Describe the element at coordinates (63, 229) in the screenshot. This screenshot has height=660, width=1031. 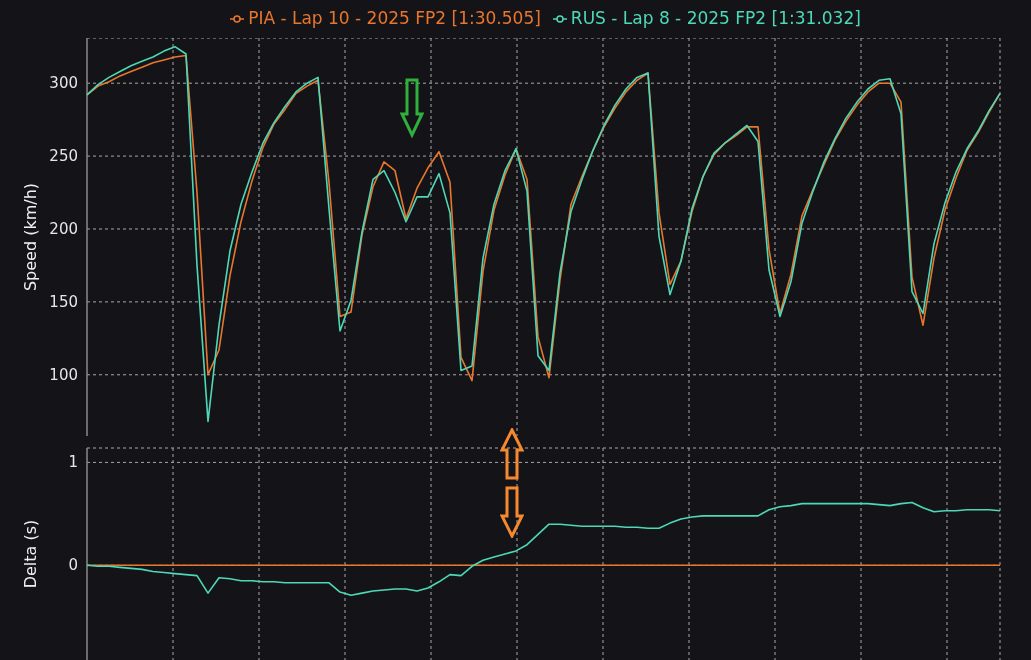
I see `tick-label: 200` at that location.